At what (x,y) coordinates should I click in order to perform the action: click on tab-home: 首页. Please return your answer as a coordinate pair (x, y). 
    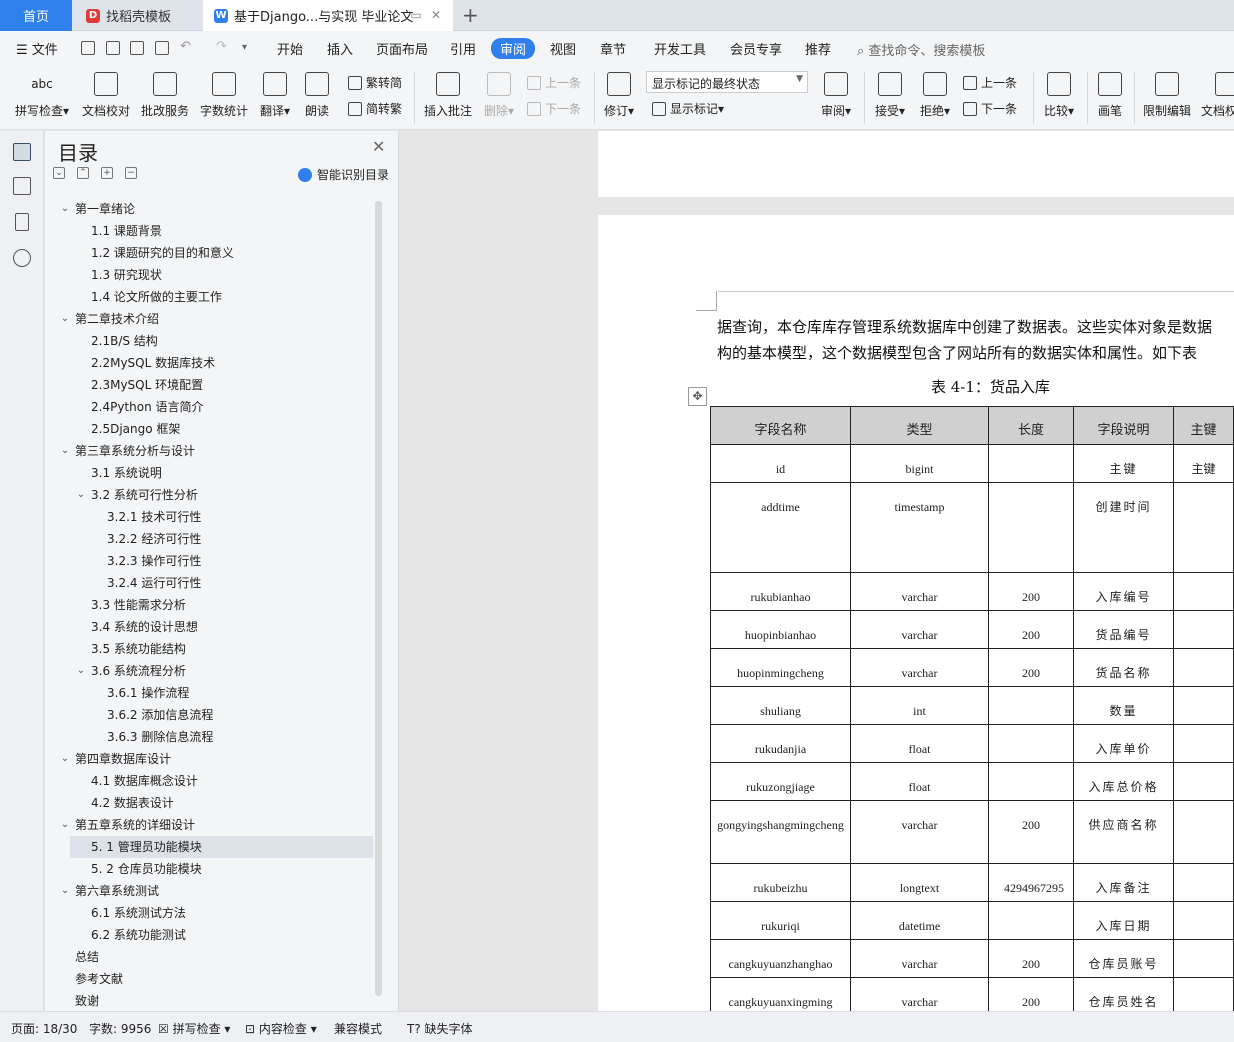
    Looking at the image, I should click on (36, 15).